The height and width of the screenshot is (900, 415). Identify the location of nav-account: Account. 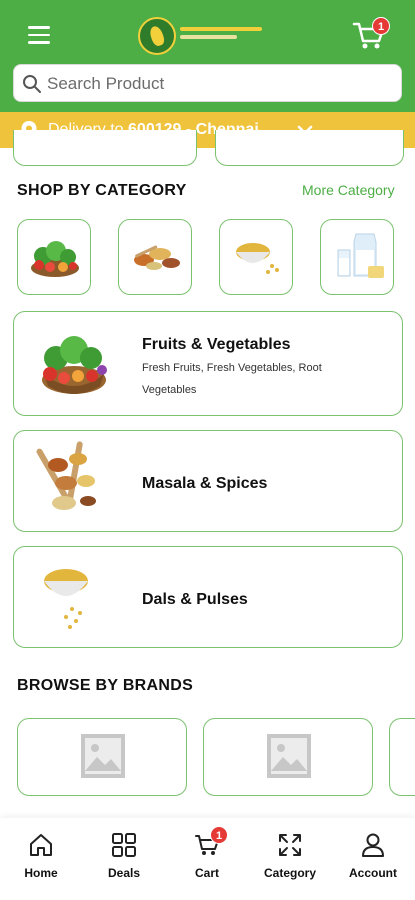
(373, 856).